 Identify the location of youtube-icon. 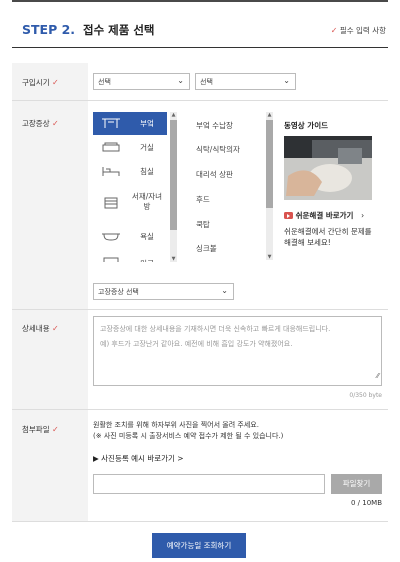
(288, 215).